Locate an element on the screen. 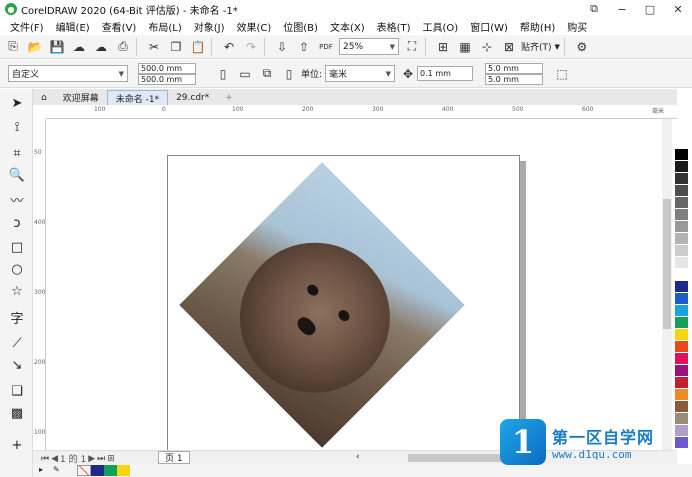  cloud-download-icon: ☁ is located at coordinates (101, 47).